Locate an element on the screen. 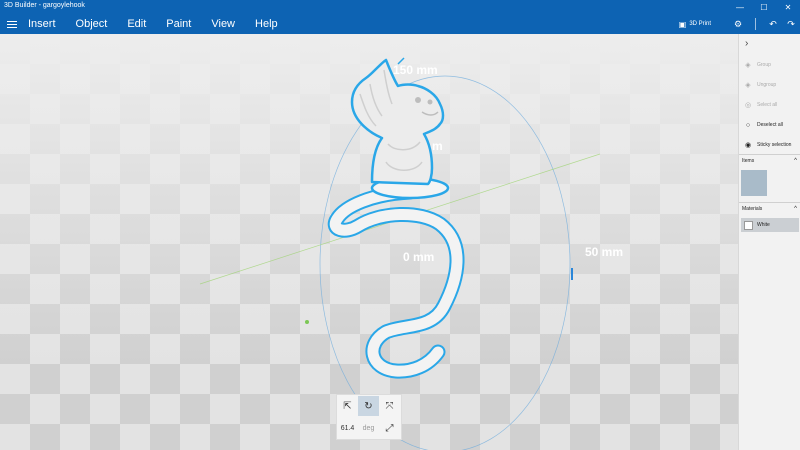 The image size is (800, 450). menu-items: Insert Object Edit Paint View Help is located at coordinates (163, 24).